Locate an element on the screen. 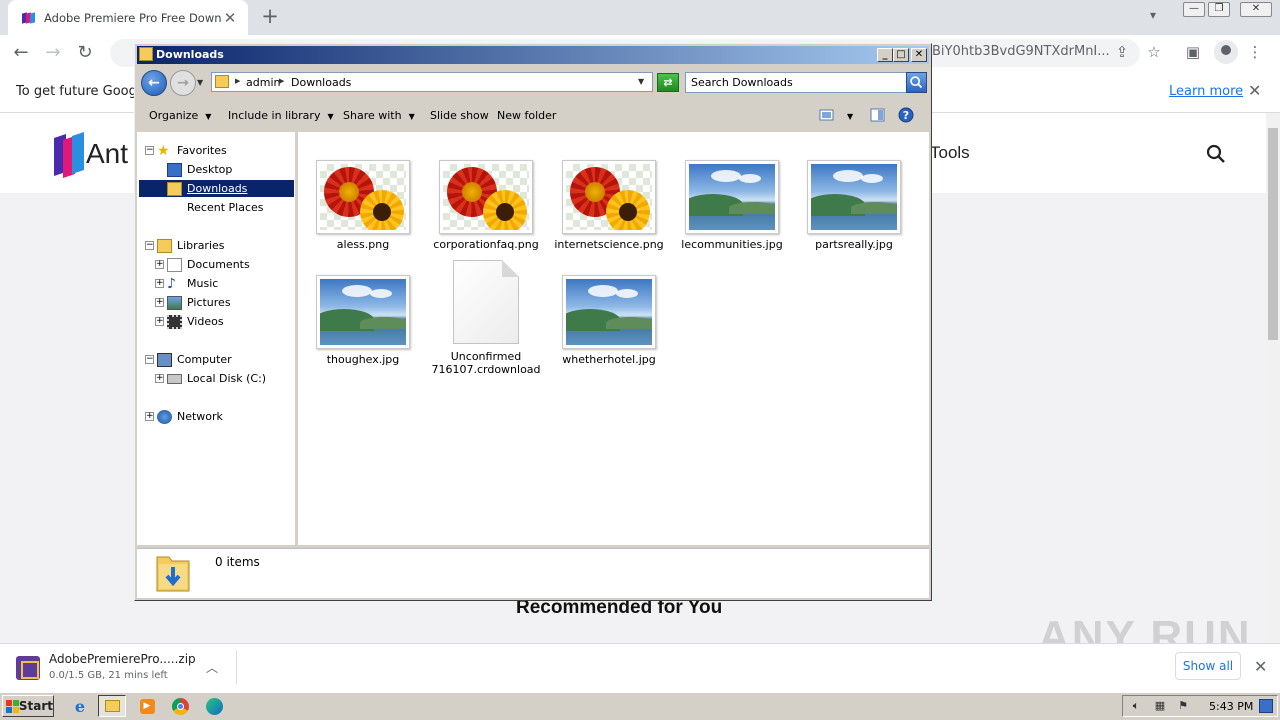 The height and width of the screenshot is (720, 1280). nav-network-label: Network is located at coordinates (200, 416).